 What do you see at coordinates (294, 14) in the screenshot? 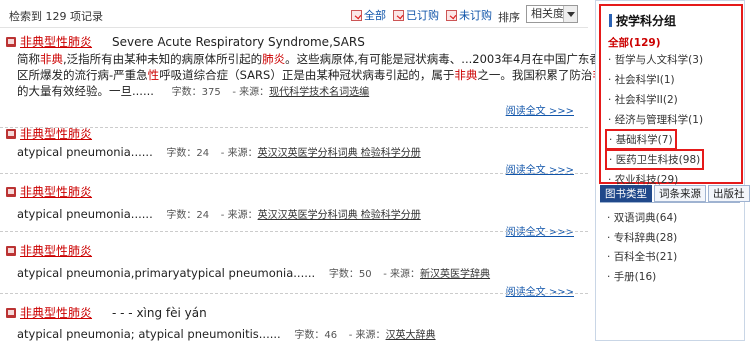
I see `results-toolbar: 检索到 129 项记录 全部 已订购 未订购 排序 相关度` at bounding box center [294, 14].